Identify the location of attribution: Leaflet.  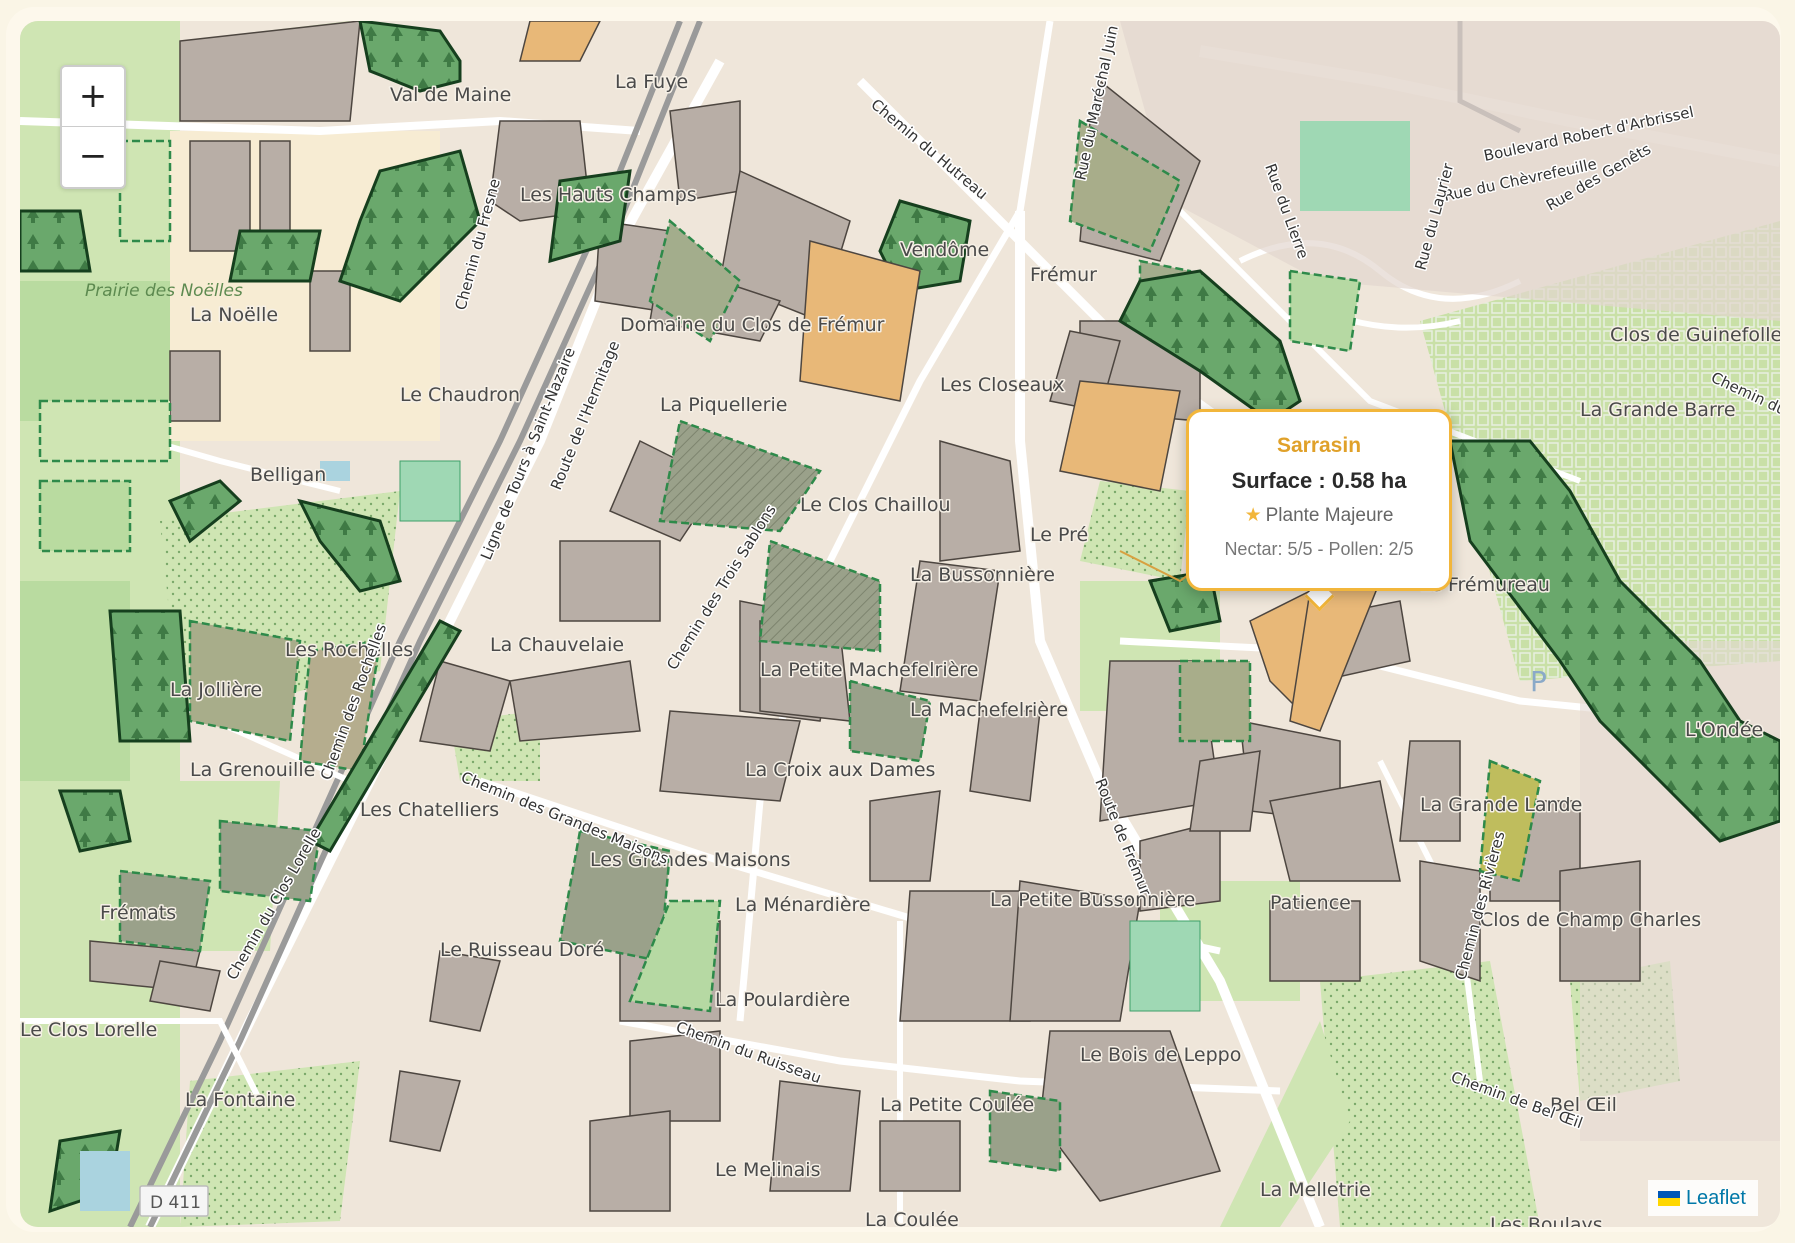
(1702, 1198).